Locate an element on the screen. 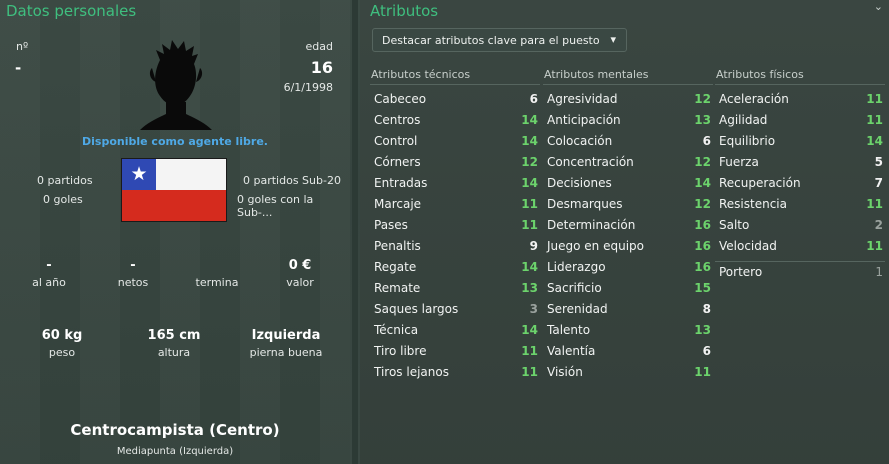 This screenshot has width=889, height=464. highlight-attributes-label: Destacar atributos clave para el puesto is located at coordinates (491, 40).